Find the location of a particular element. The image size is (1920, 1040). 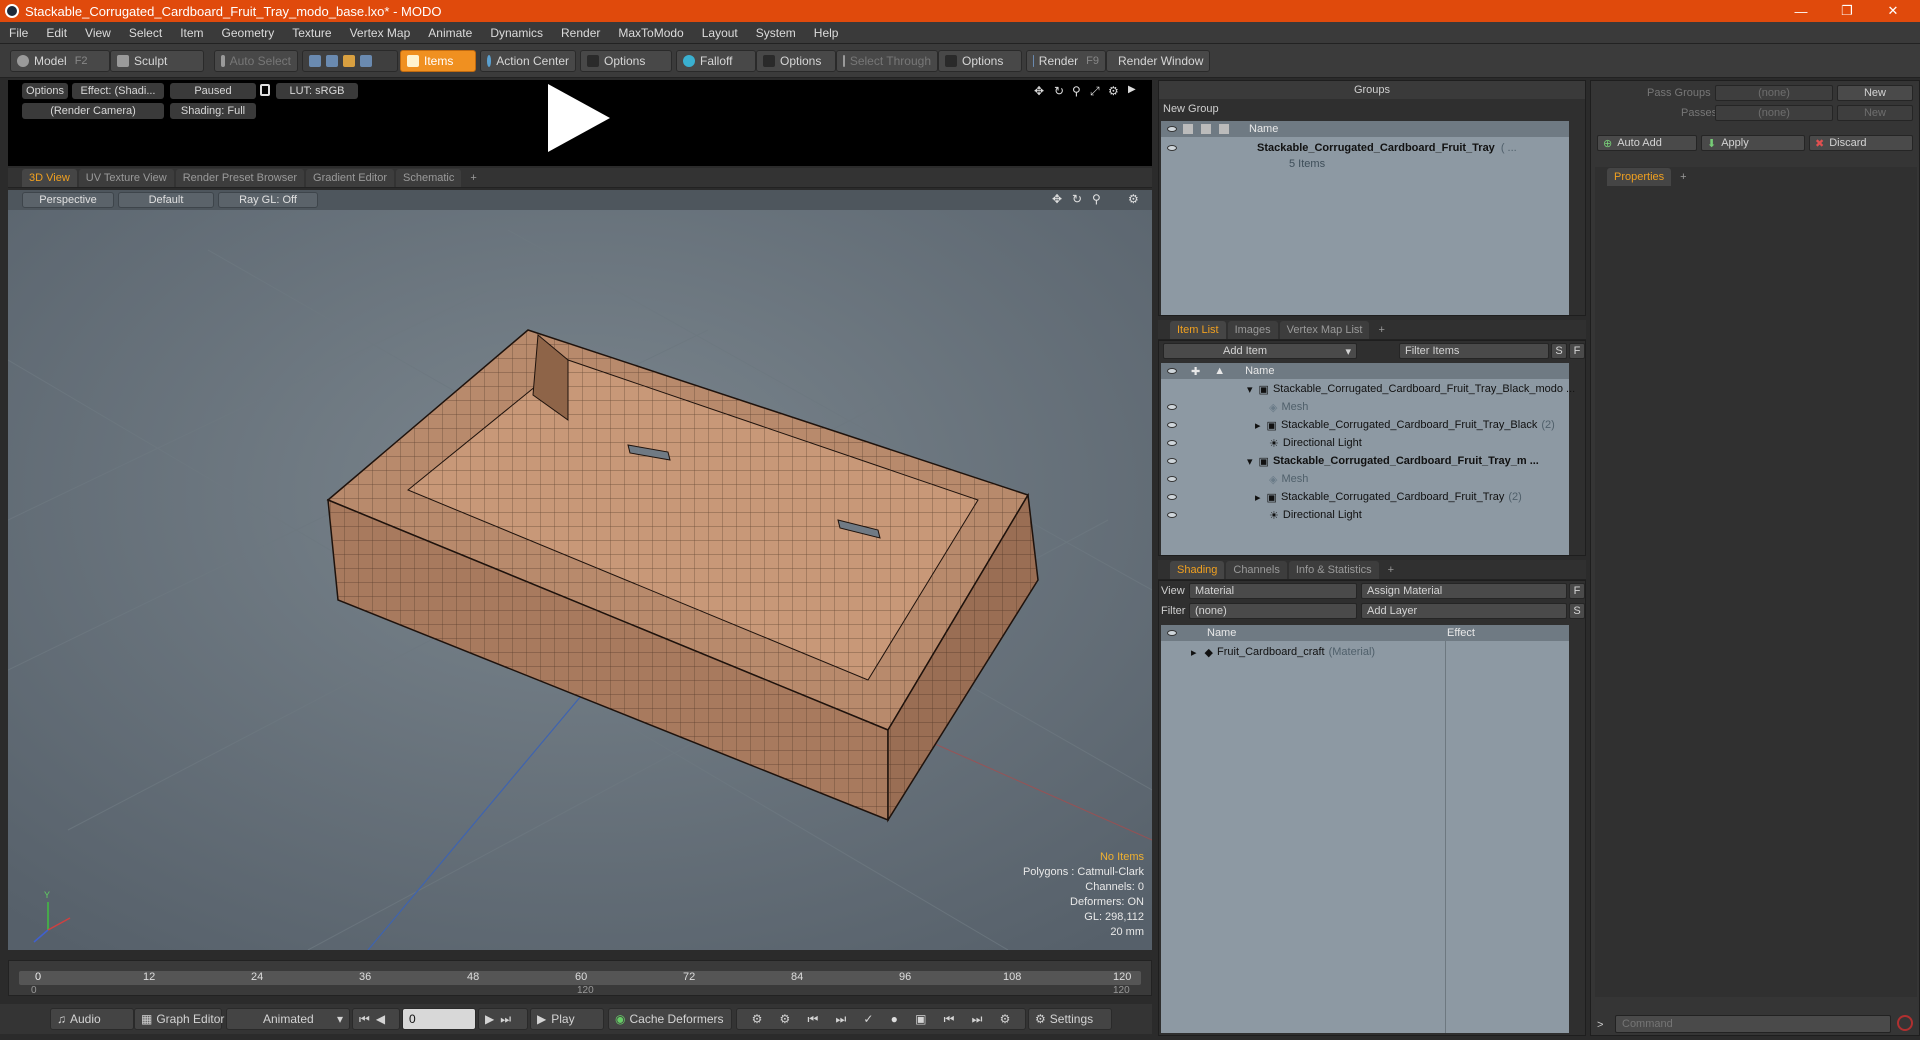

menu-layout: Layout is located at coordinates (720, 33).